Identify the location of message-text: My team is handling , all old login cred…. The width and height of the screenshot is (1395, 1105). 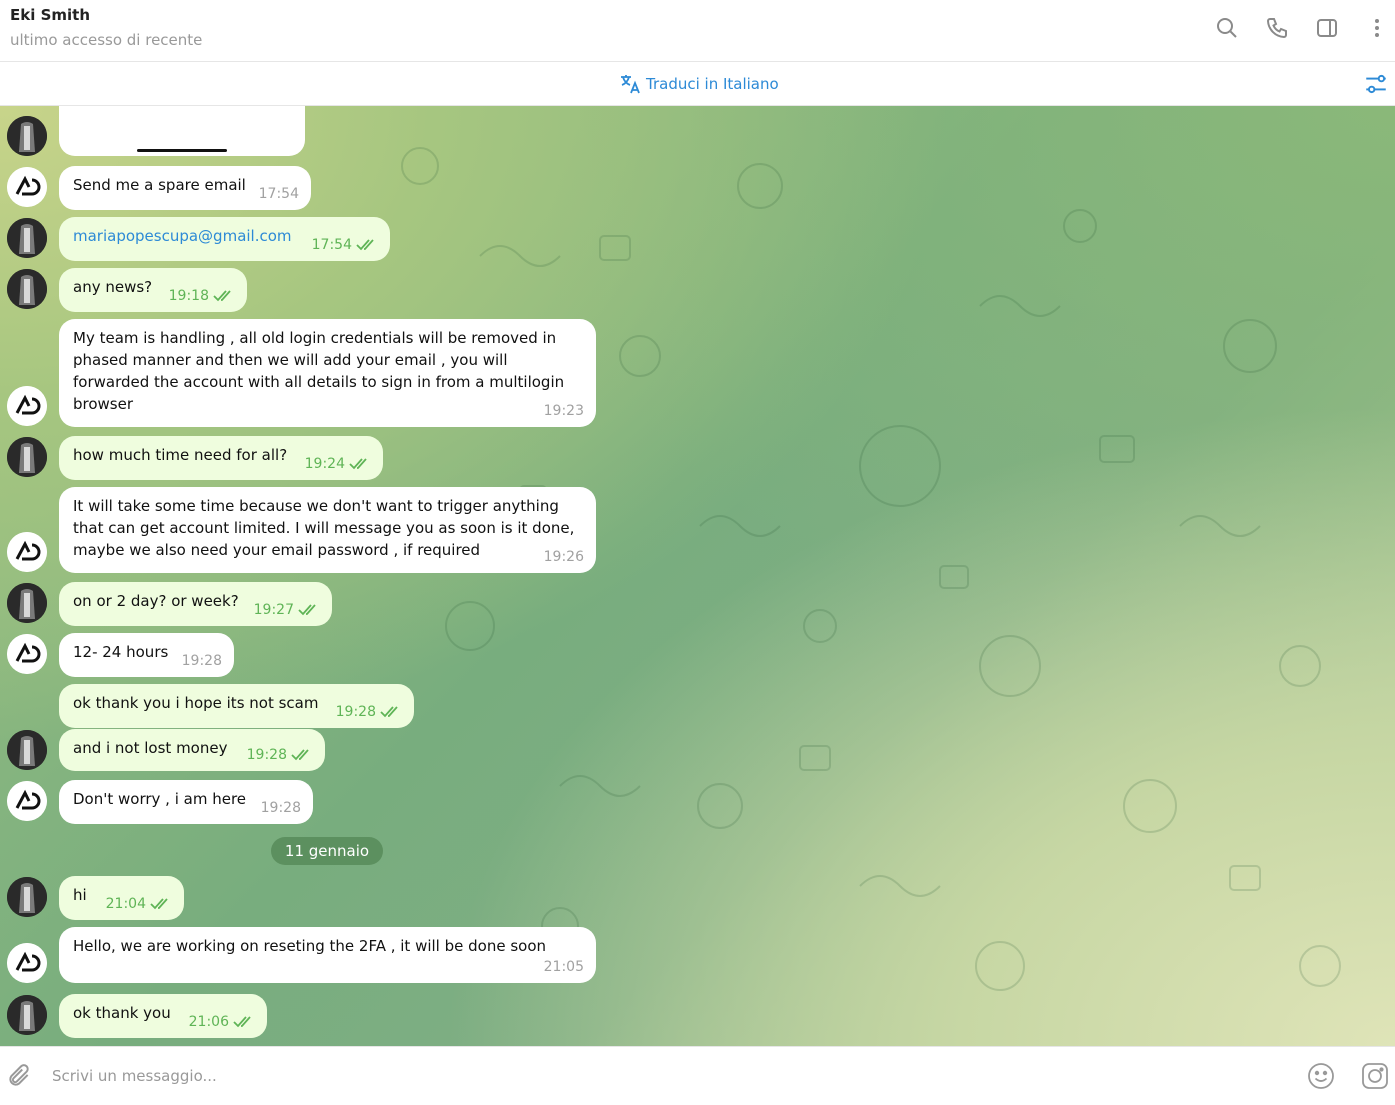
(319, 371).